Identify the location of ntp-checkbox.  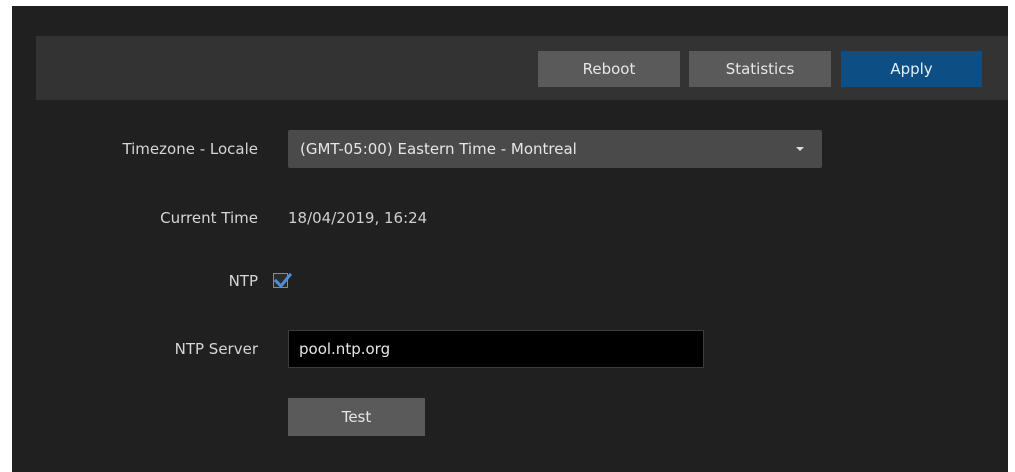
(283, 280).